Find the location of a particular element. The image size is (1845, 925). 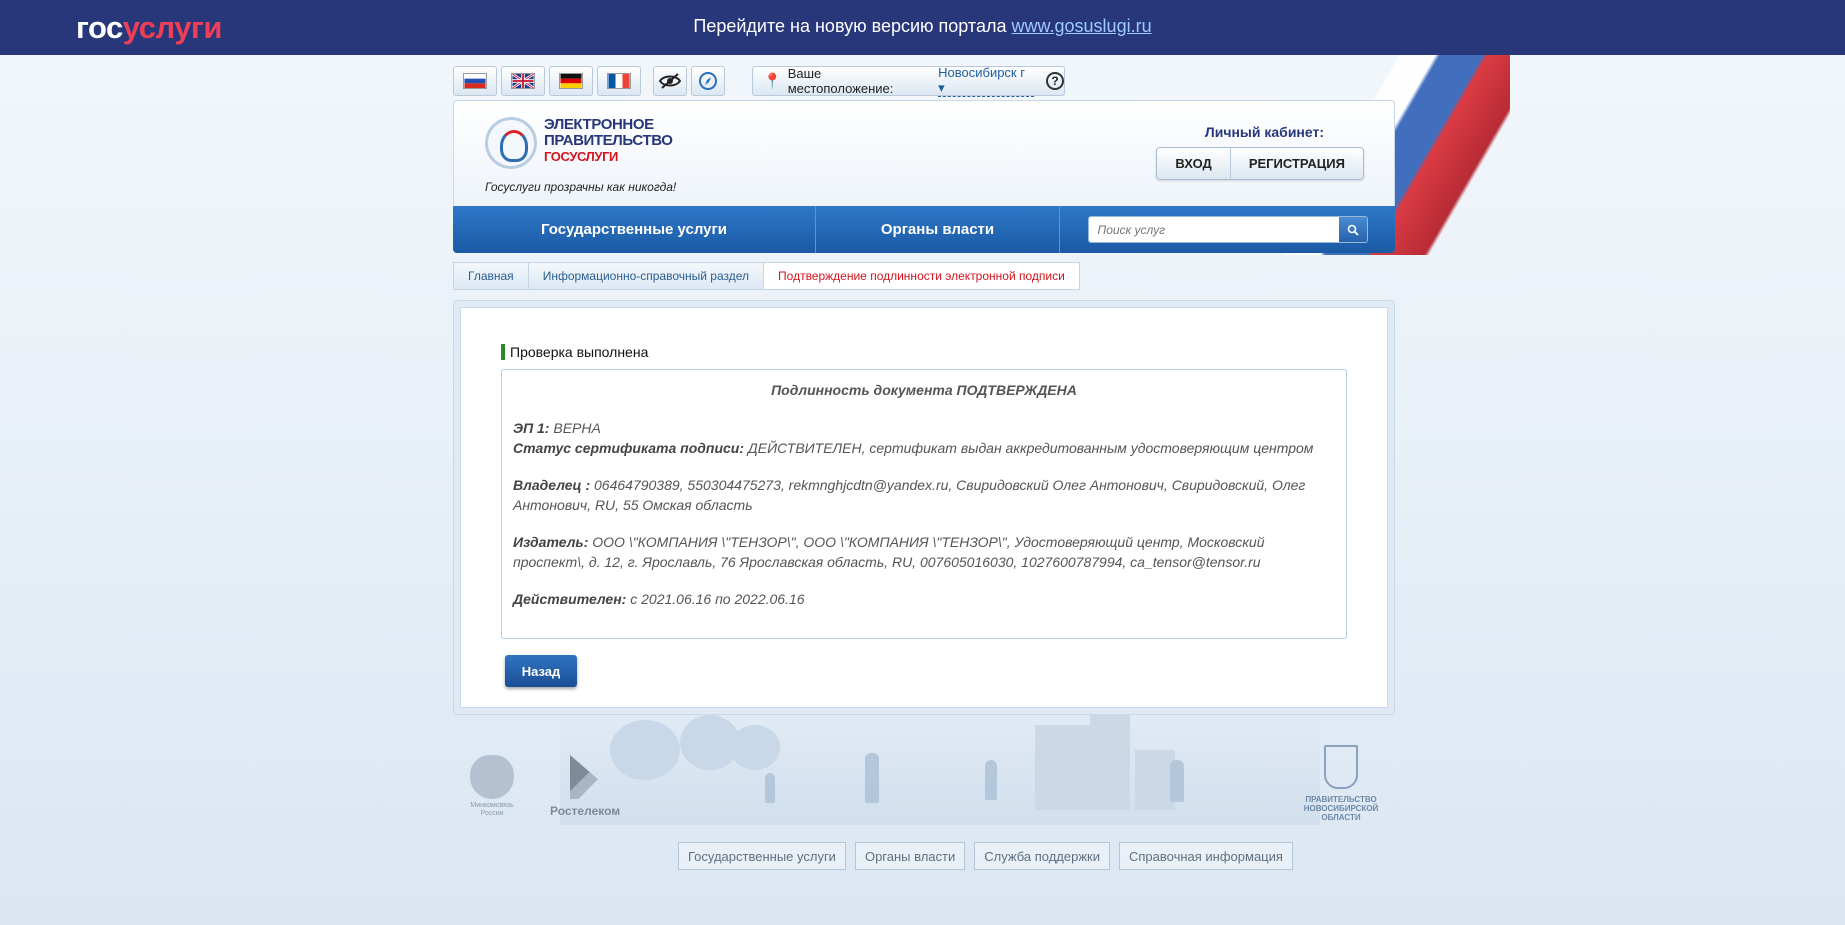

auth-buttons: ВХОД РЕГИСТРАЦИЯ is located at coordinates (1260, 163).